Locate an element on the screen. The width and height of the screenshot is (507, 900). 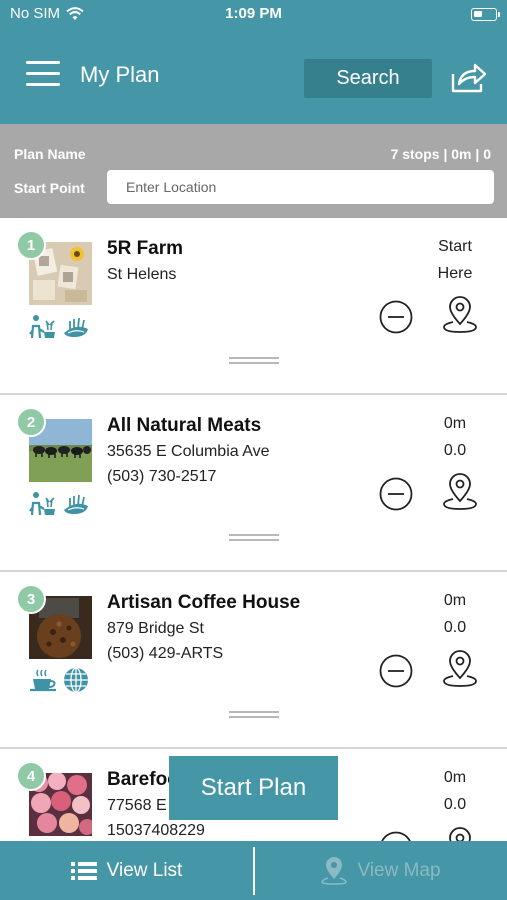
stop-name: 5R Farm is located at coordinates (145, 248).